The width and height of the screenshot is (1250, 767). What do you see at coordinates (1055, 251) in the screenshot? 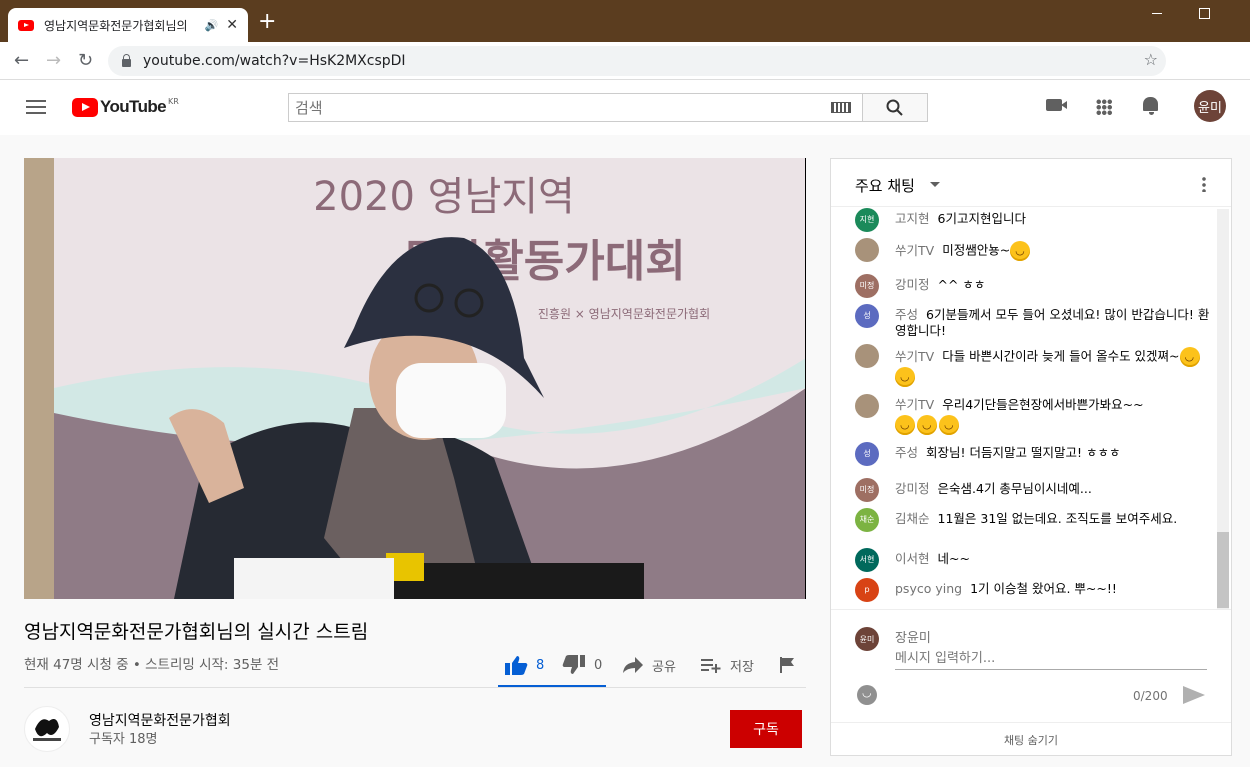
I see `chat-message-body: 쑤기TV 미정쌤안뇽~` at bounding box center [1055, 251].